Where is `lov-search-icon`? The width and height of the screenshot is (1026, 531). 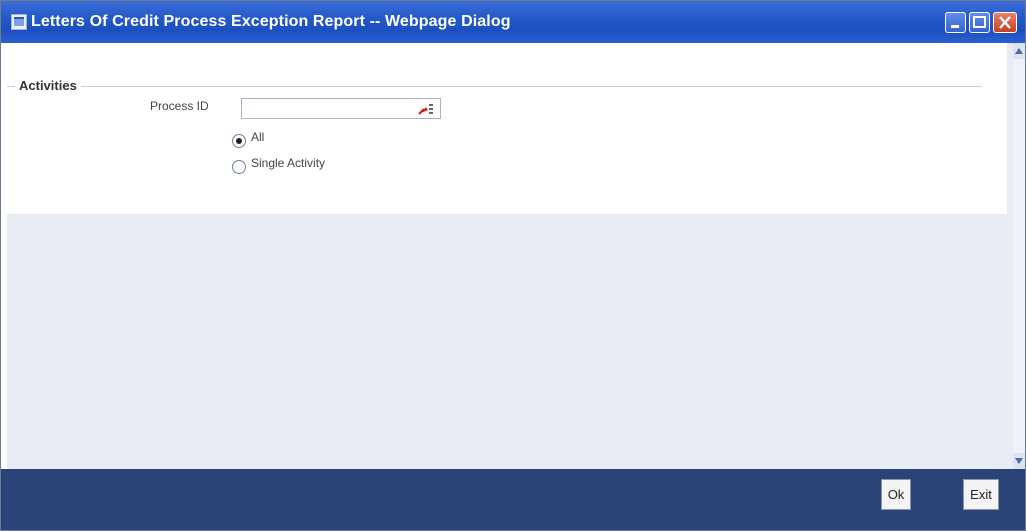 lov-search-icon is located at coordinates (427, 108).